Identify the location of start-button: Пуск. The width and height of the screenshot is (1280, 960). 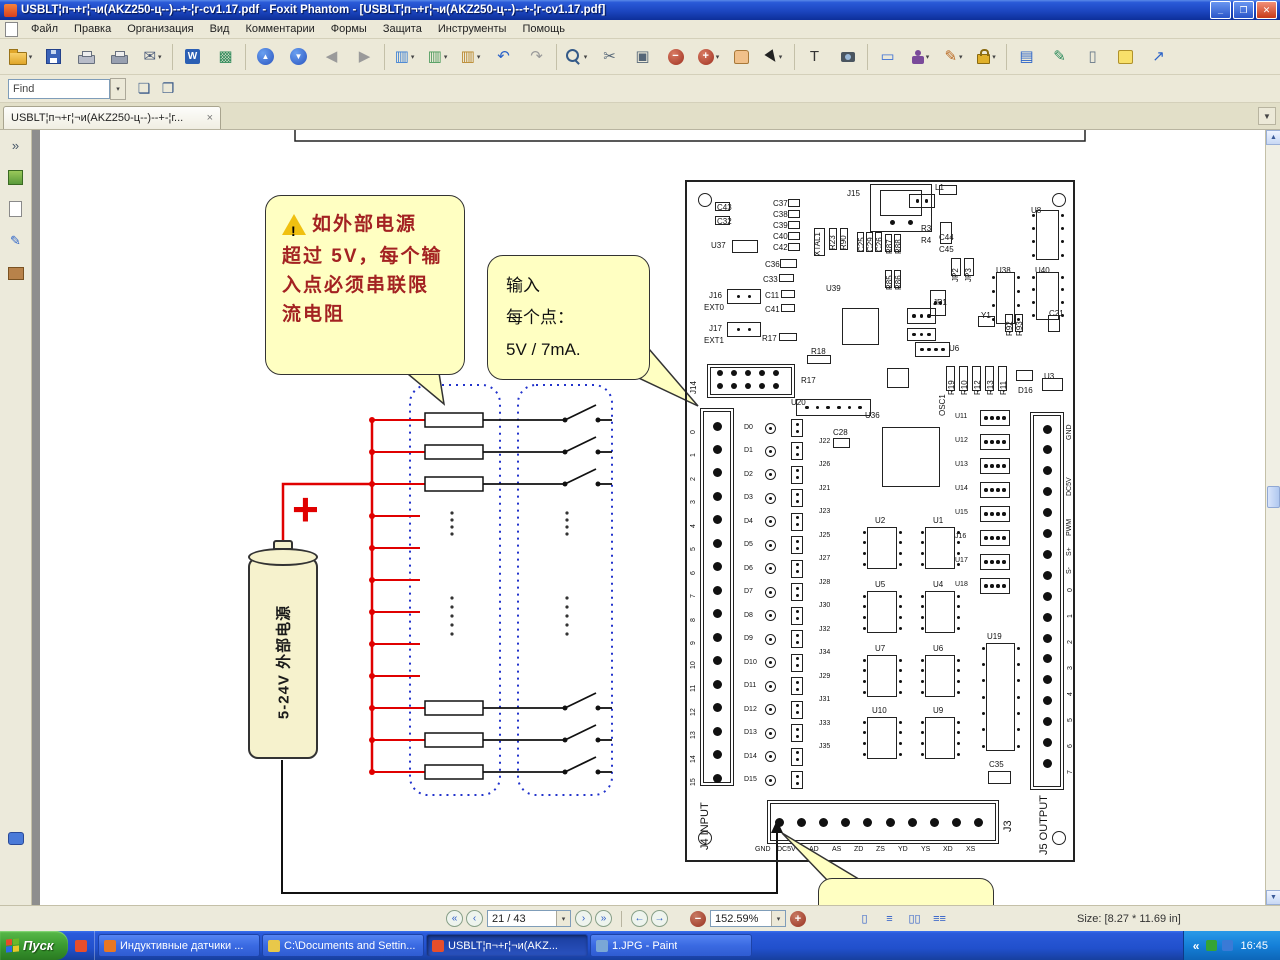
(34, 945).